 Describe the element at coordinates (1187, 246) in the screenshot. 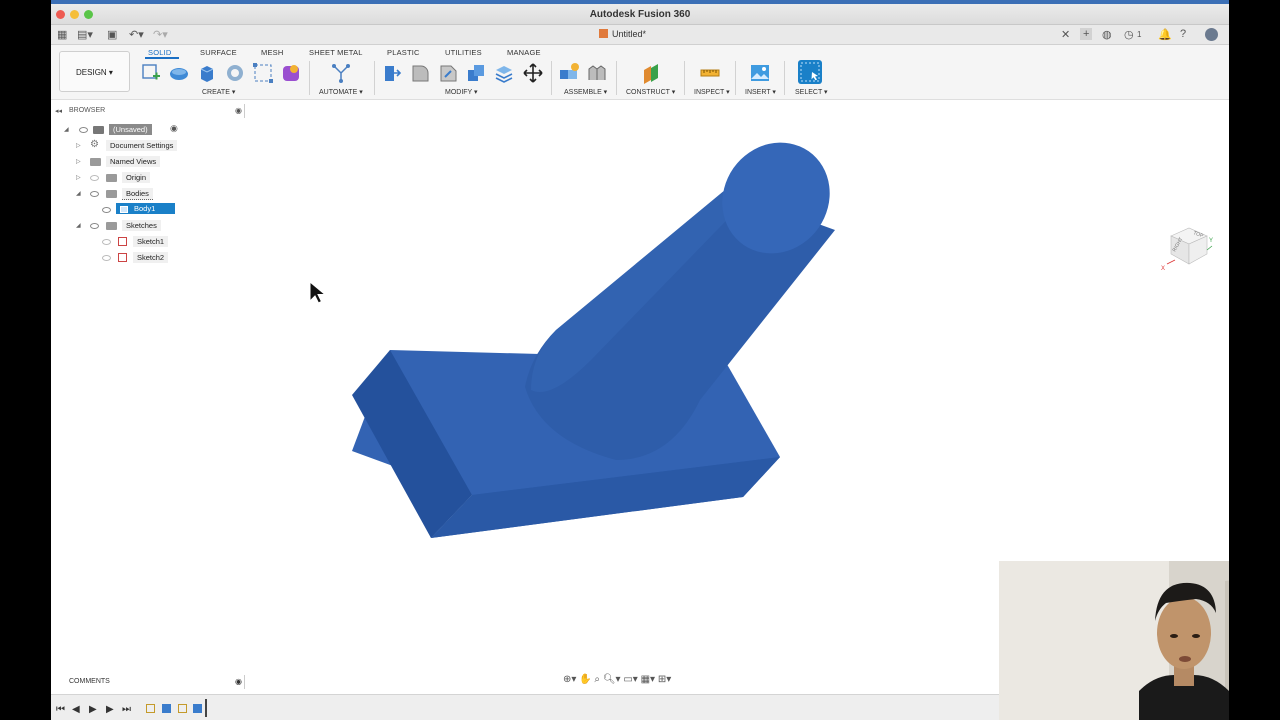

I see `viewcube: TOP RIGHT X Y` at that location.